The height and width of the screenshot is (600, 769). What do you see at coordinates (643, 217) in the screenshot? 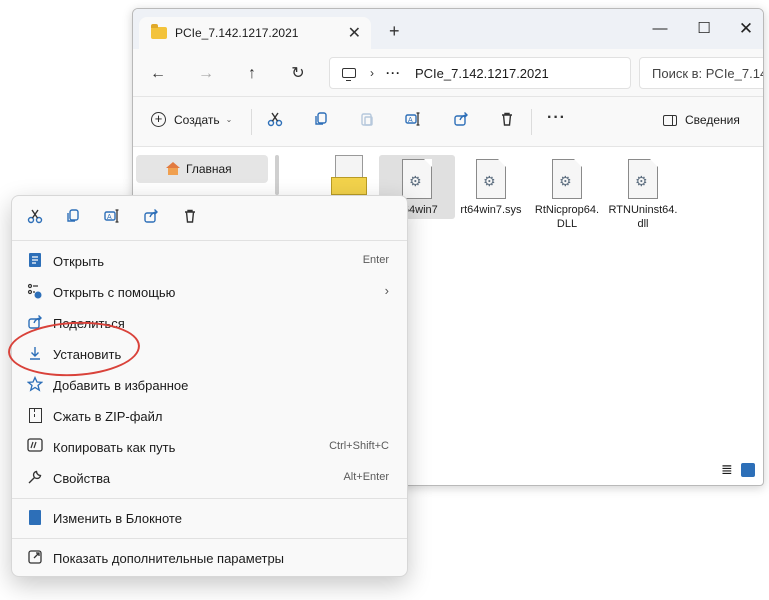
I see `file-name: RTNUninst64.dll` at bounding box center [643, 217].